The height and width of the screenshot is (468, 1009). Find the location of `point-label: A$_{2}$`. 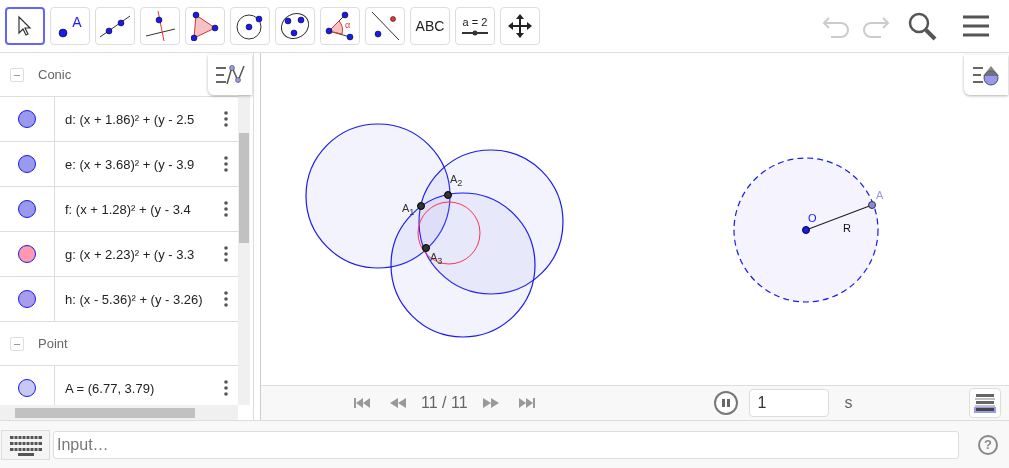

point-label: A$_{2}$ is located at coordinates (456, 181).